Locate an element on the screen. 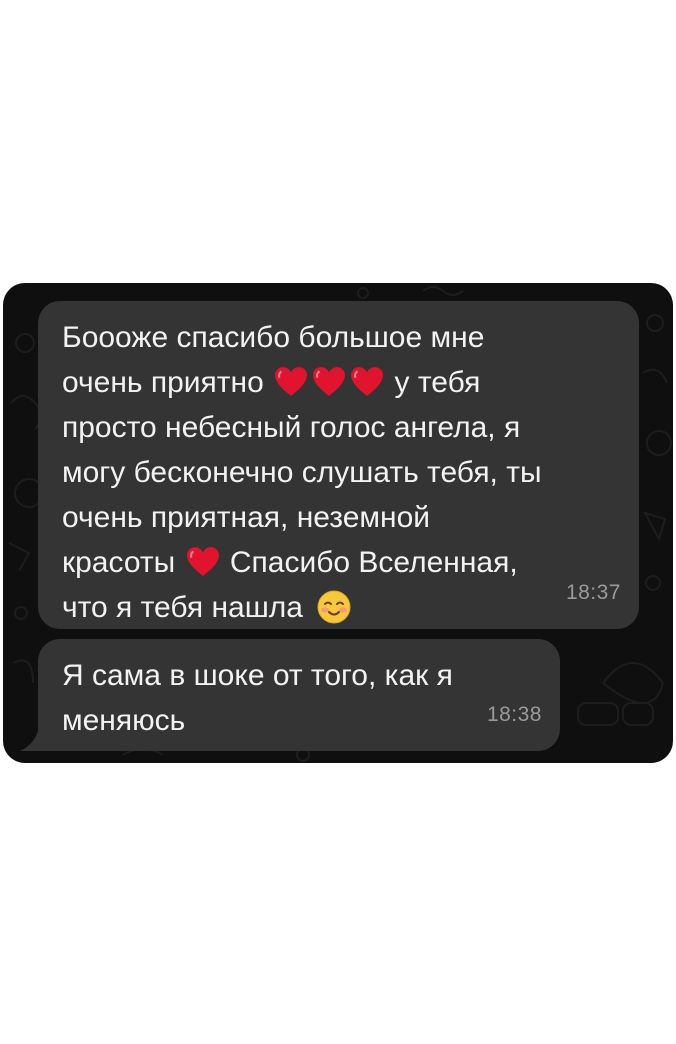 This screenshot has width=676, height=1044. message-text: очень приятно is located at coordinates (163, 382).